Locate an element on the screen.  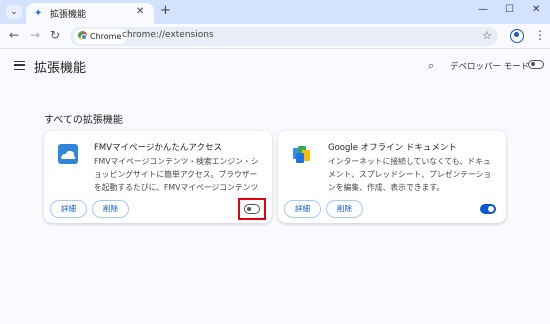
url-text: chrome://extensions is located at coordinates (168, 35).